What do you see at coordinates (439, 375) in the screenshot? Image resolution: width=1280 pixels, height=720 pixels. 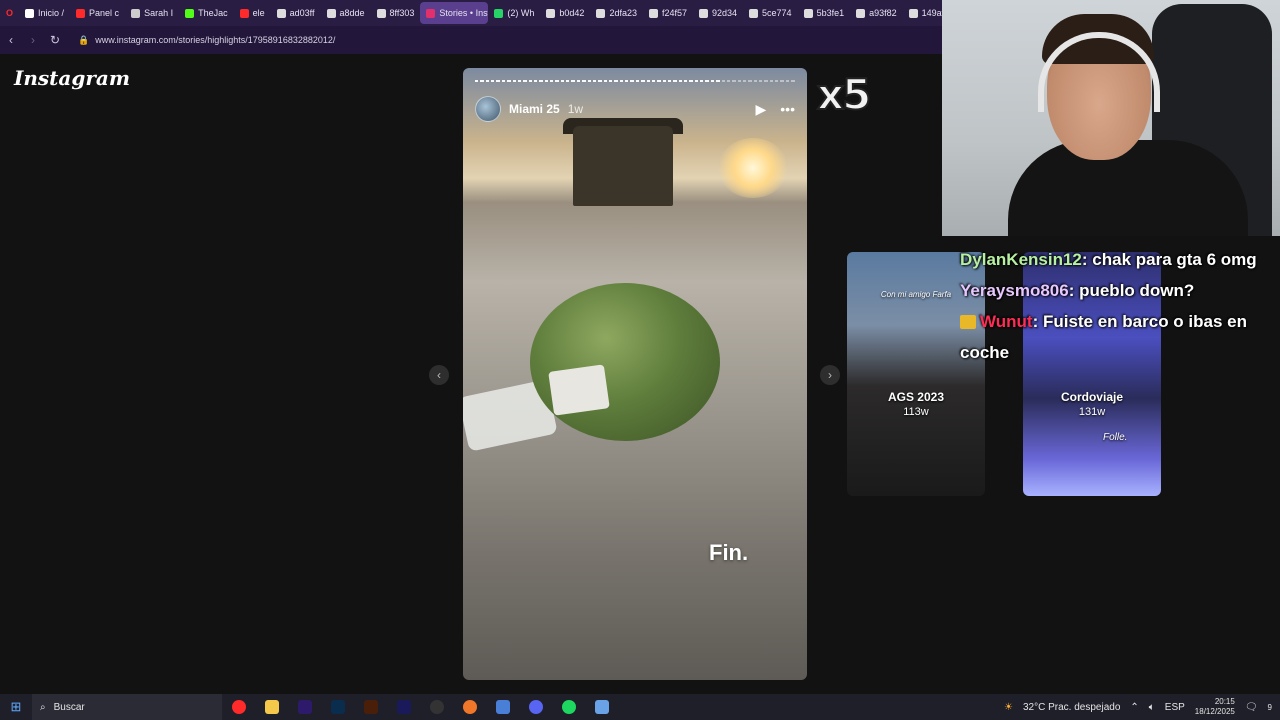 I see `previous-story-button: ‹` at bounding box center [439, 375].